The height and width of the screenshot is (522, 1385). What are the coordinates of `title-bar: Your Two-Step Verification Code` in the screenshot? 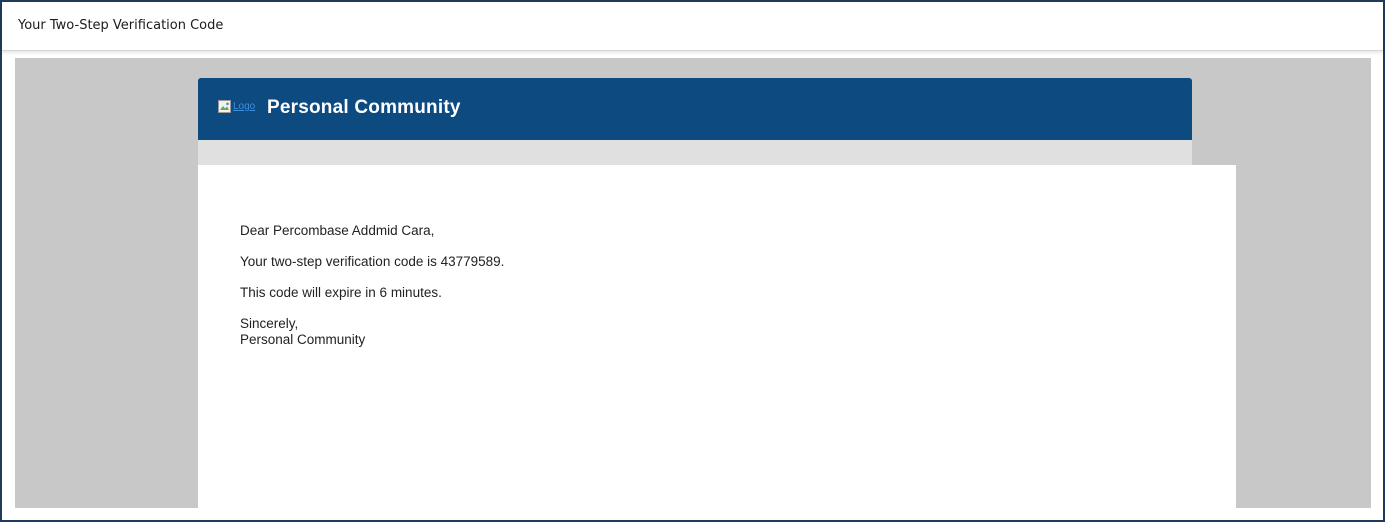 It's located at (692, 26).